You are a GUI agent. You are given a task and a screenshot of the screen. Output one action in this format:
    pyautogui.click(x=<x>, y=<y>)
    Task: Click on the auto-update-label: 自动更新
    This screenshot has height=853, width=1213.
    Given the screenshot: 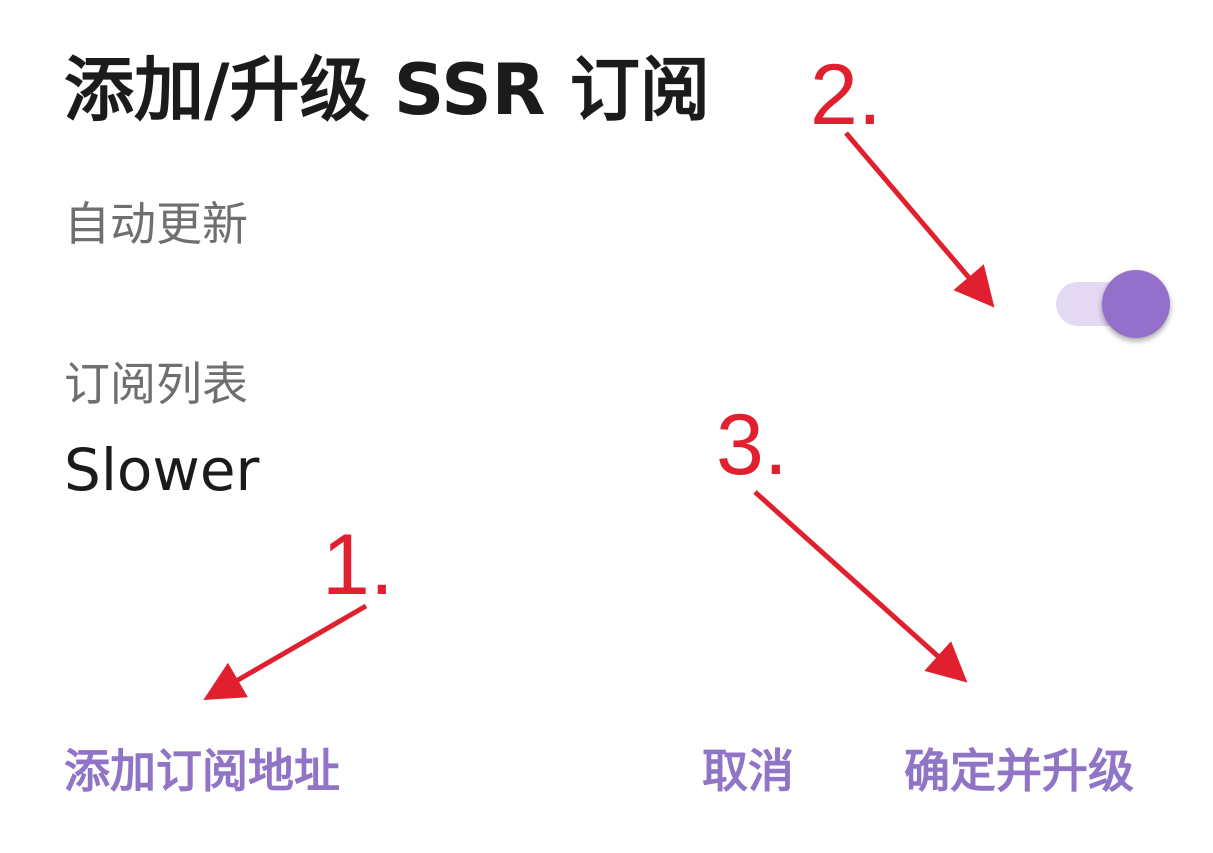 What is the action you would take?
    pyautogui.click(x=156, y=224)
    